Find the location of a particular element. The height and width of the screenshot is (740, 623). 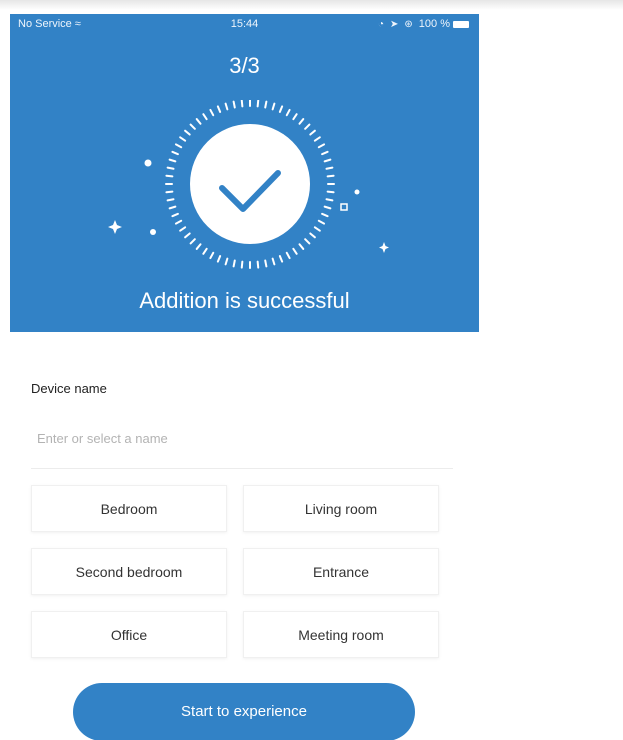

lock-rotation-icon: ◔ is located at coordinates (381, 24).